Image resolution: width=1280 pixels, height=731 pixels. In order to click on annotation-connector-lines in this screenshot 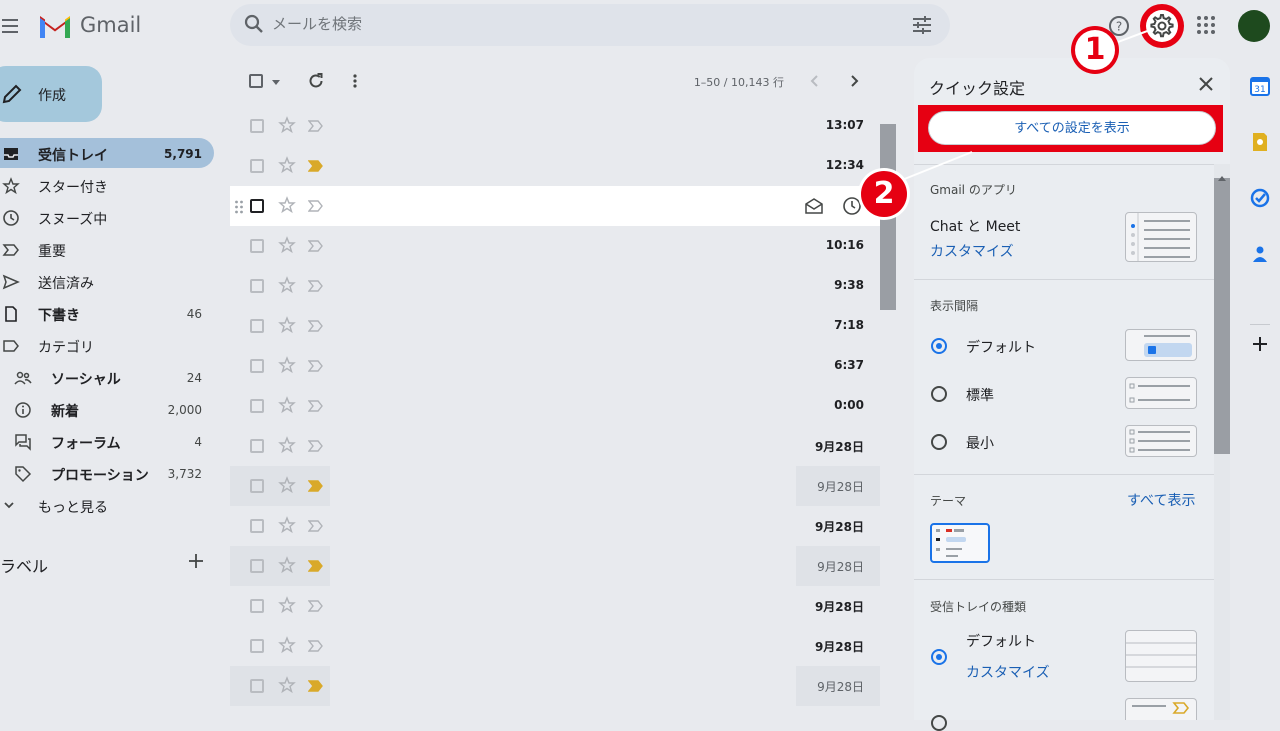, I will do `click(1026, 105)`.